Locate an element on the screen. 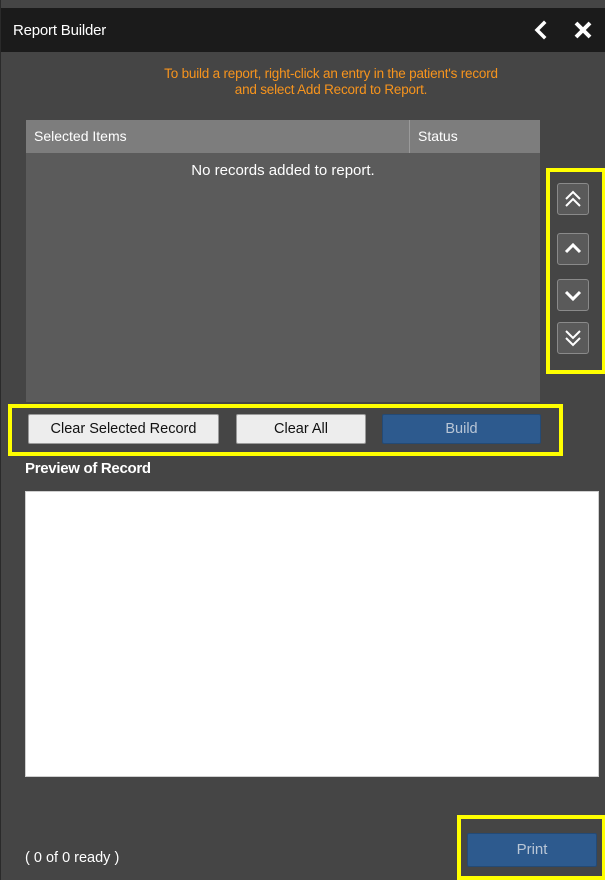 The image size is (605, 880). instruction-line-2: and select Add Record to Report. is located at coordinates (331, 89).